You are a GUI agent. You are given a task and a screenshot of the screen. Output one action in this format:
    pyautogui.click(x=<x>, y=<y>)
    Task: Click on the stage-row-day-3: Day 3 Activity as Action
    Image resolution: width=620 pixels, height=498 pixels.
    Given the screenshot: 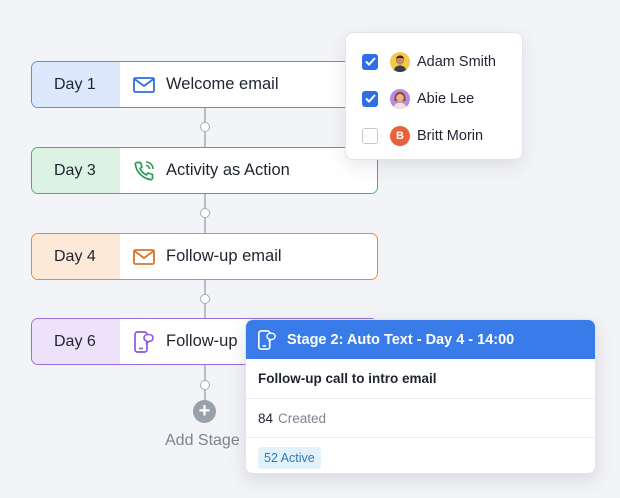 What is the action you would take?
    pyautogui.click(x=204, y=170)
    